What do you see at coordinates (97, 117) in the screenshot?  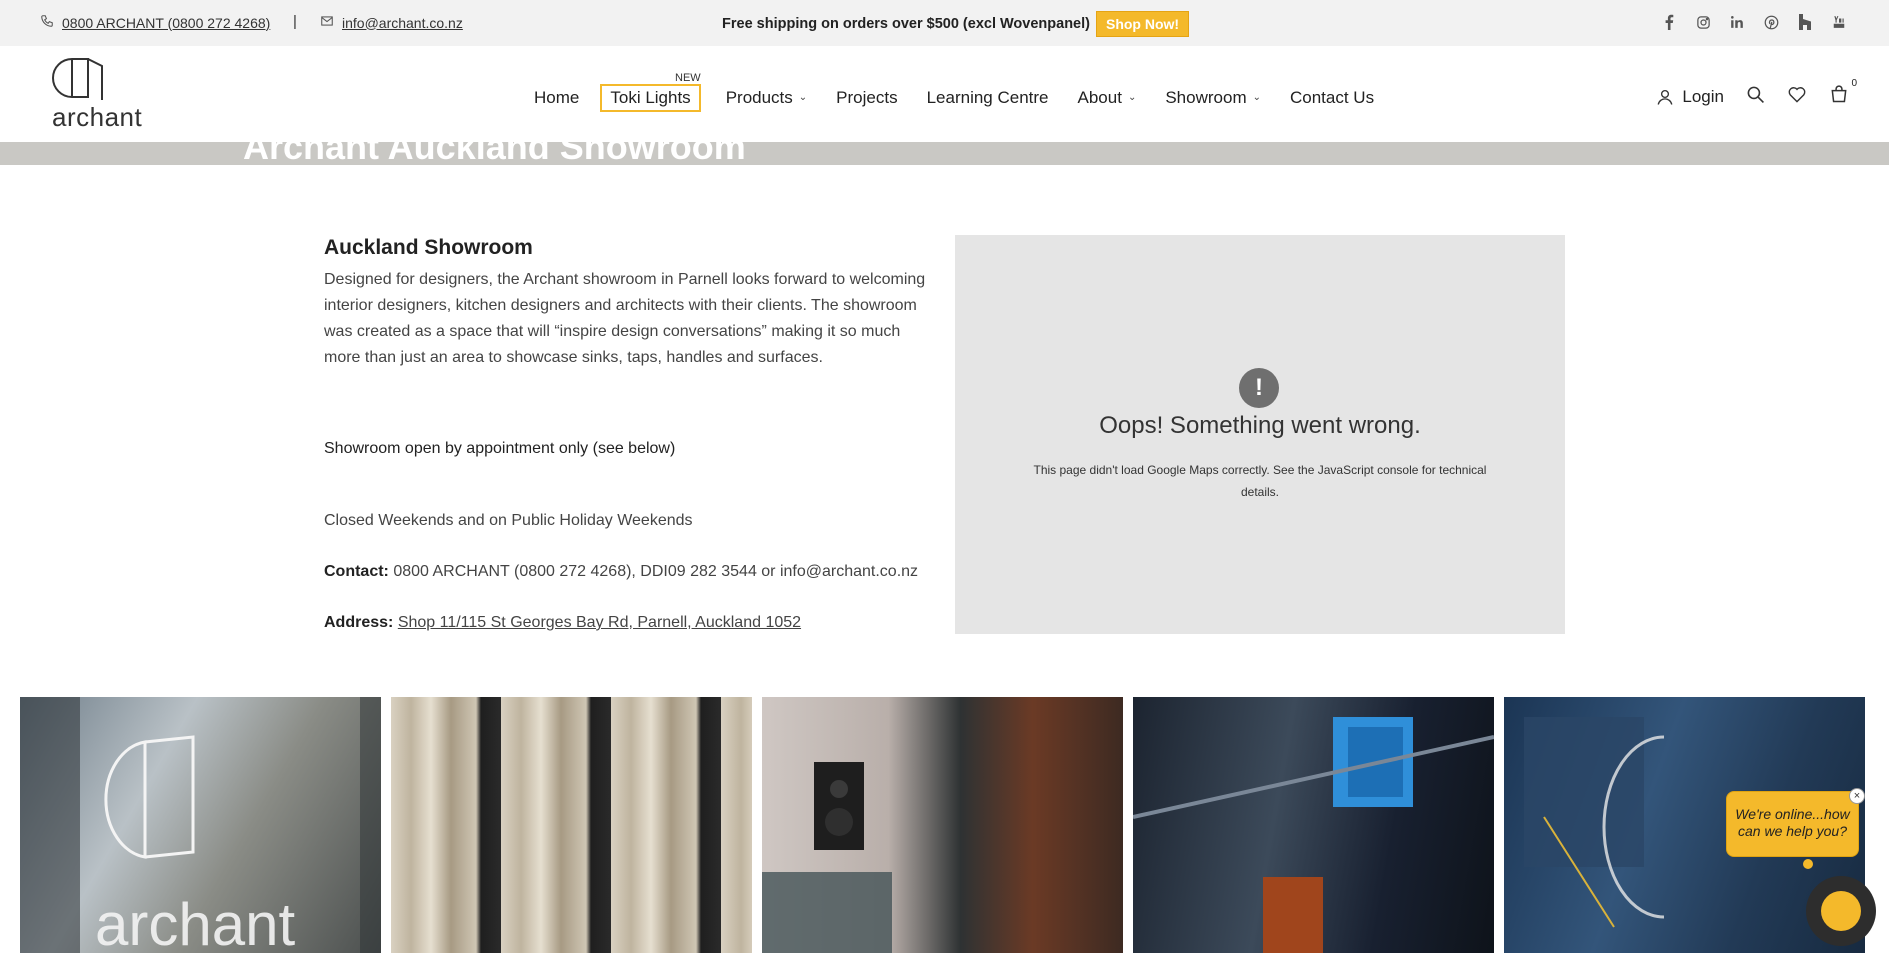 I see `logo-text: archant` at bounding box center [97, 117].